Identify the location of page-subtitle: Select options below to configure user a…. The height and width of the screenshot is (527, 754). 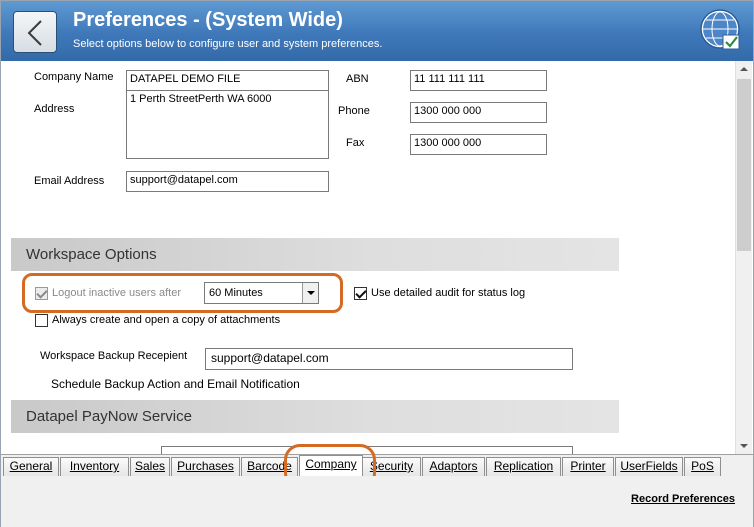
(228, 44).